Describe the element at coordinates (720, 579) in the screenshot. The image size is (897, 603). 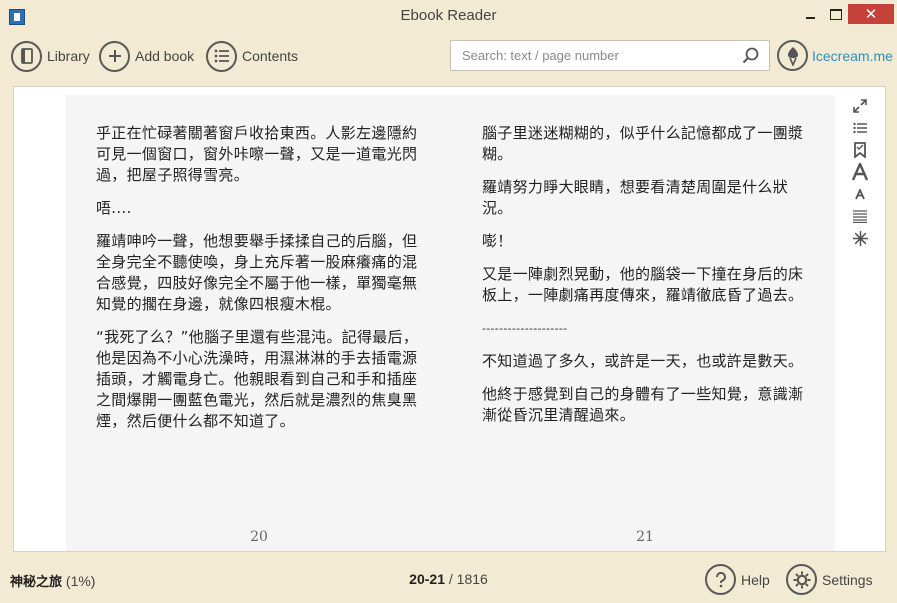
I see `help-icon` at that location.